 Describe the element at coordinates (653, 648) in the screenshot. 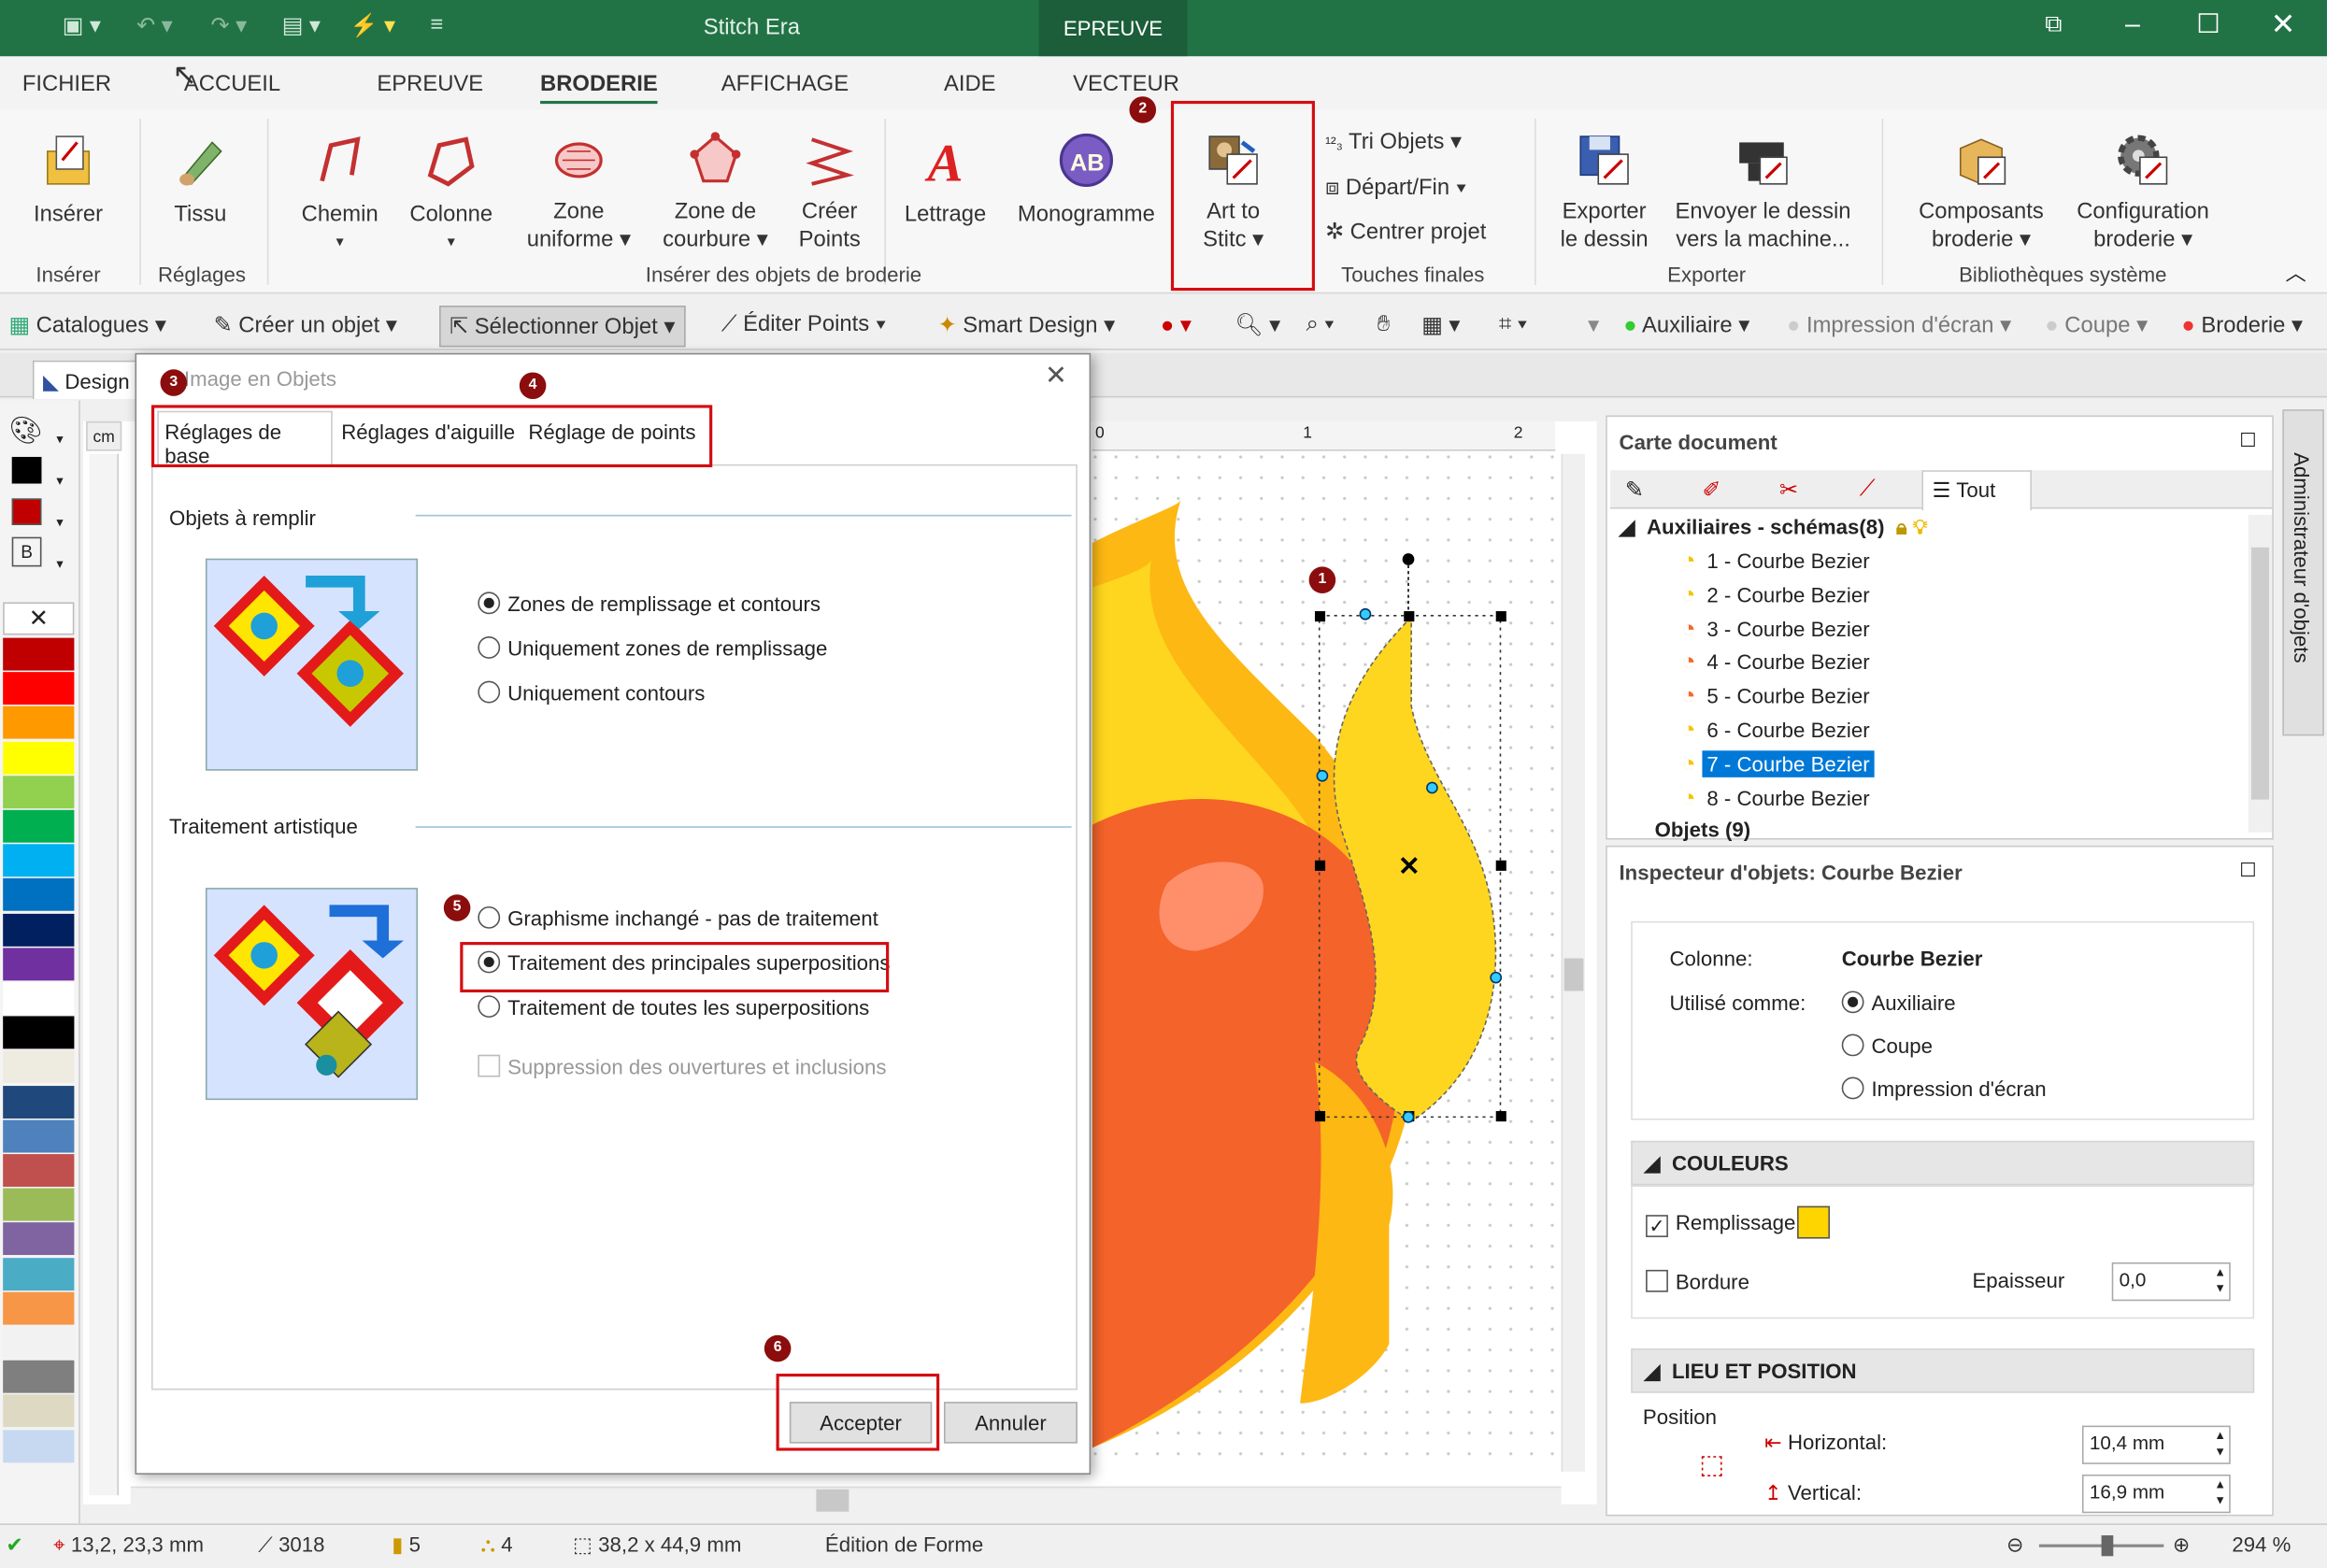

I see `radio-zones-remplissage: Uniquement zones de remplissage` at that location.